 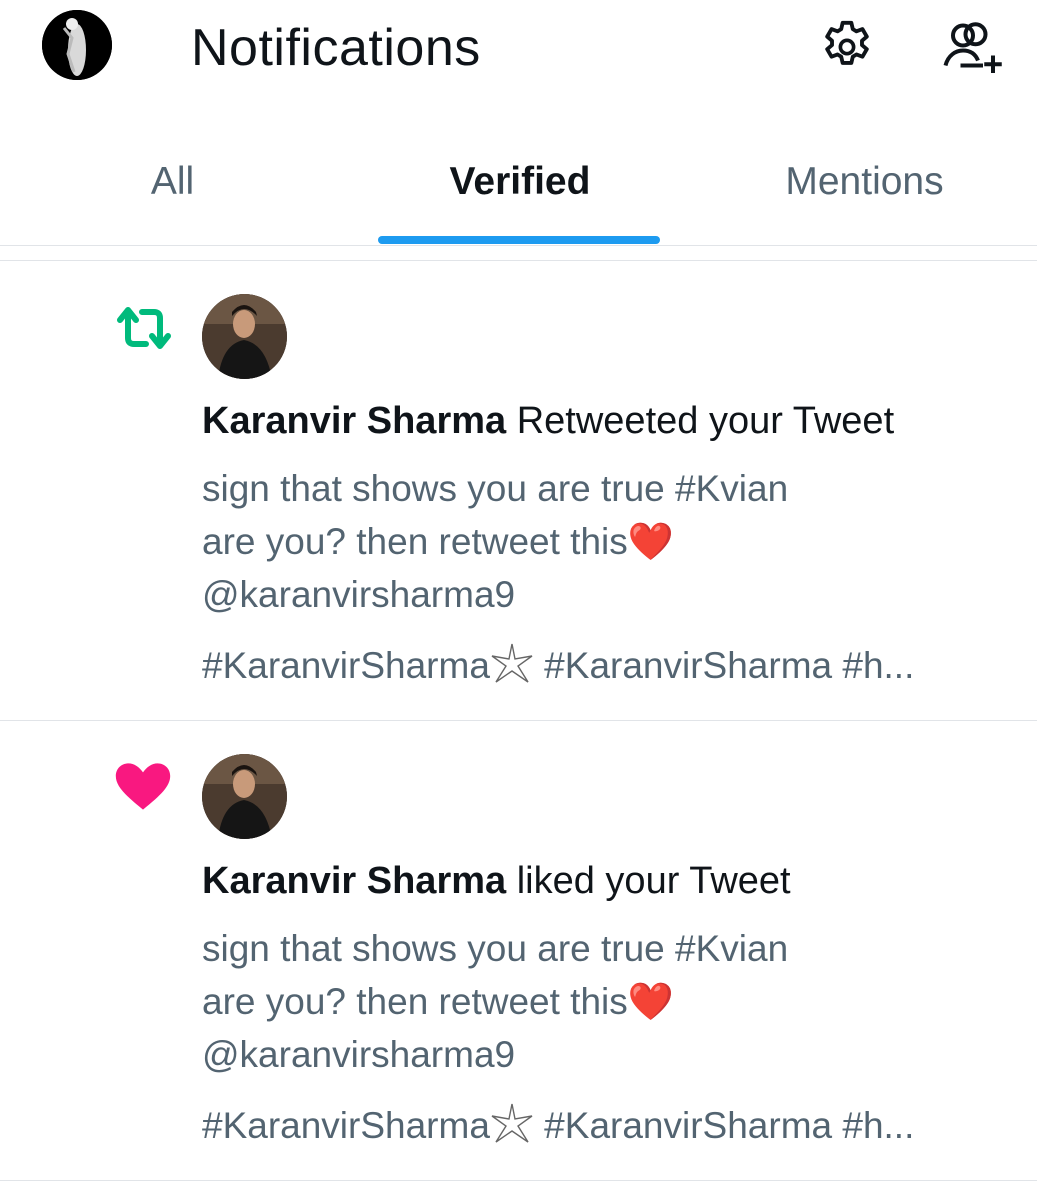 What do you see at coordinates (864, 182) in the screenshot?
I see `tab-mentions: Mentions` at bounding box center [864, 182].